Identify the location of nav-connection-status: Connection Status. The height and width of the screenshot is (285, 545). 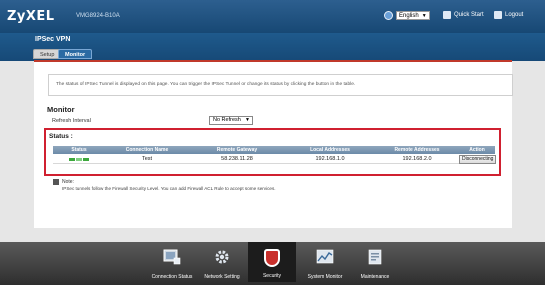
(172, 263).